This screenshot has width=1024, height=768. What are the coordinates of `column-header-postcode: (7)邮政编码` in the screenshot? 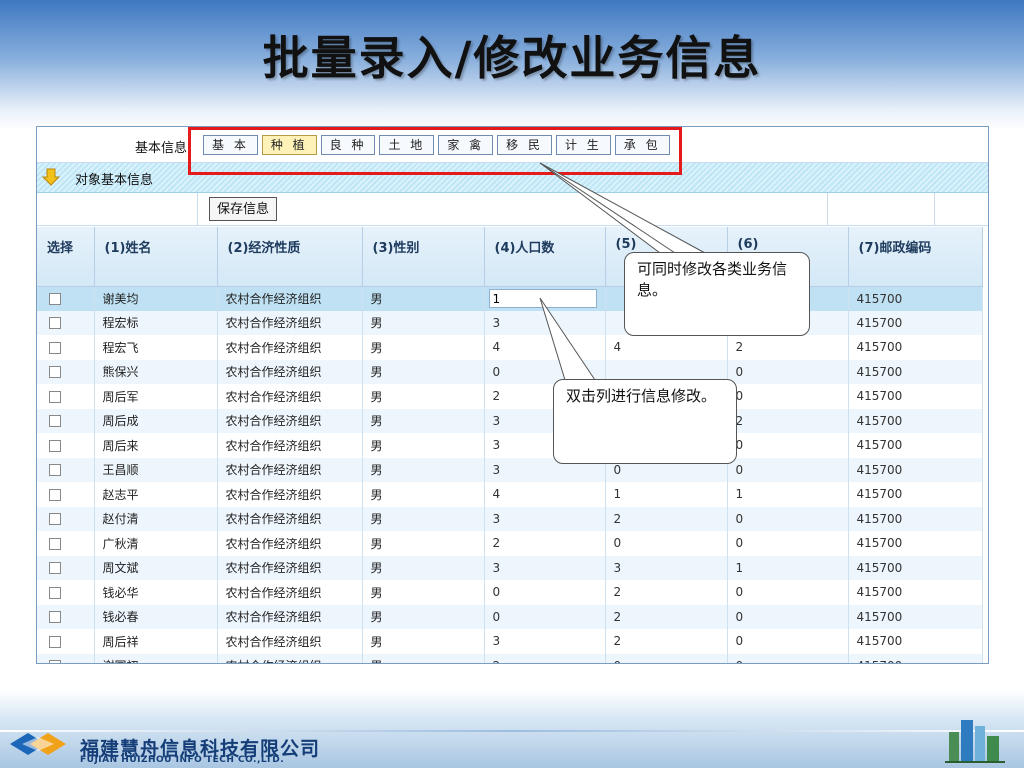 It's located at (915, 257).